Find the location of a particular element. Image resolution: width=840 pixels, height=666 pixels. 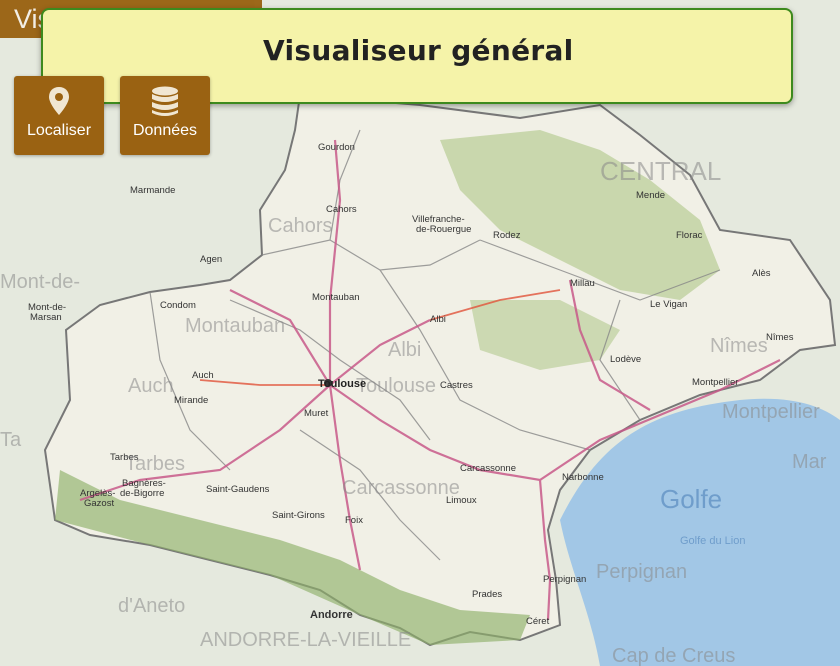

map-pin-icon is located at coordinates (59, 101).